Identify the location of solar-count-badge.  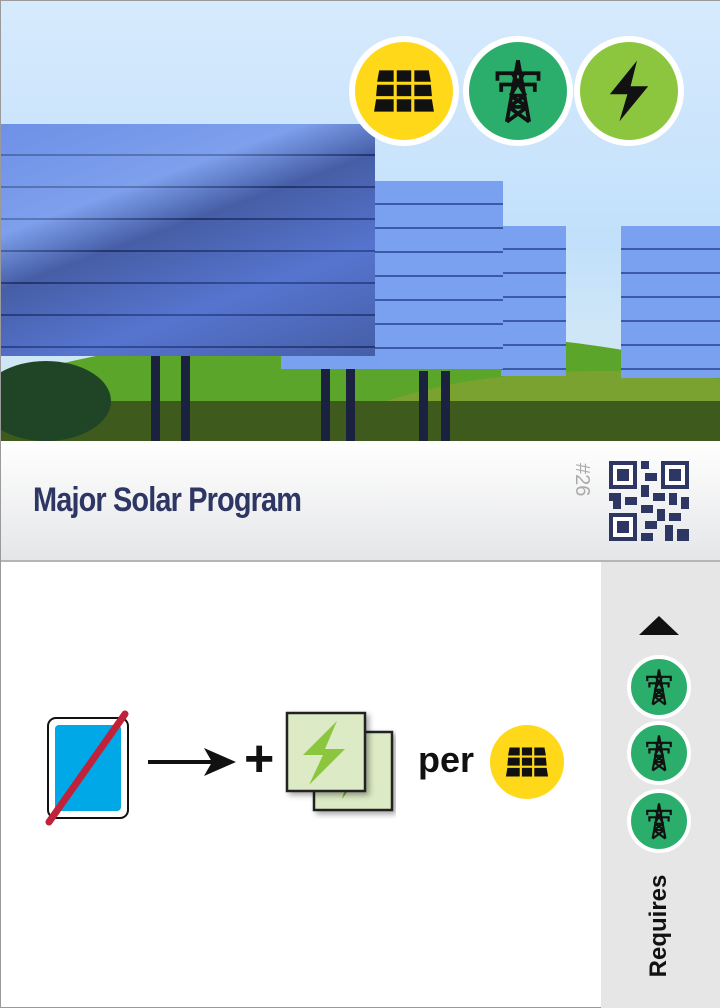
(527, 762).